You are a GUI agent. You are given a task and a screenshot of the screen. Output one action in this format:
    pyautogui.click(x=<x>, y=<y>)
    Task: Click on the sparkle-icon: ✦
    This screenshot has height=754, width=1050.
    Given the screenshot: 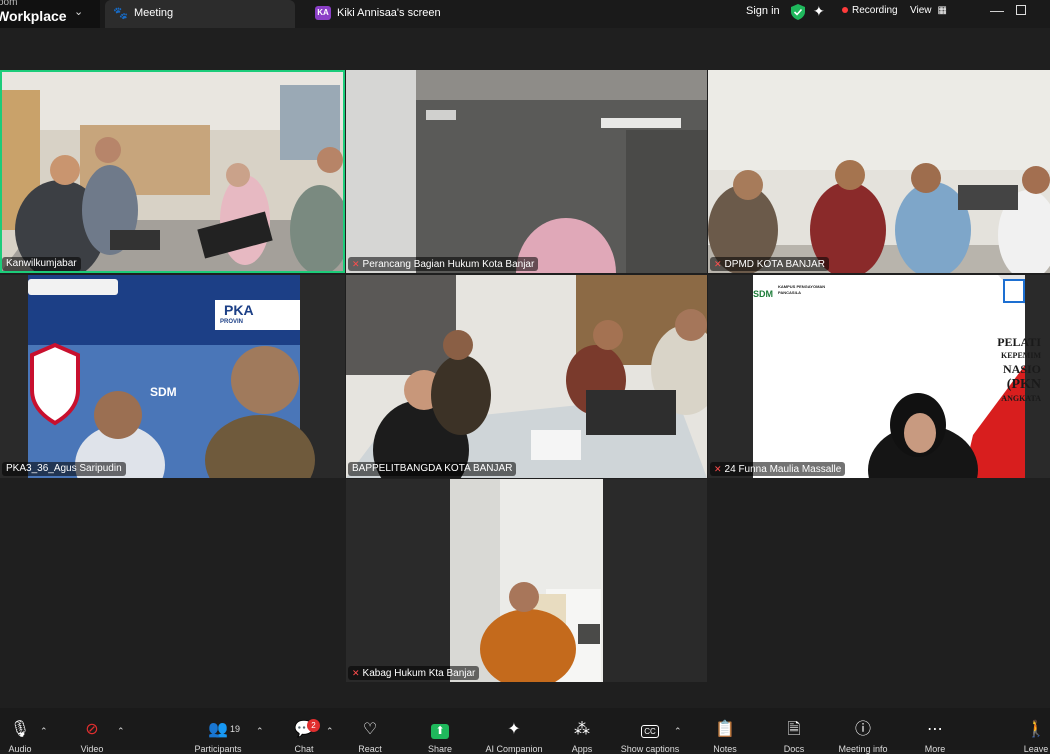 What is the action you would take?
    pyautogui.click(x=819, y=11)
    